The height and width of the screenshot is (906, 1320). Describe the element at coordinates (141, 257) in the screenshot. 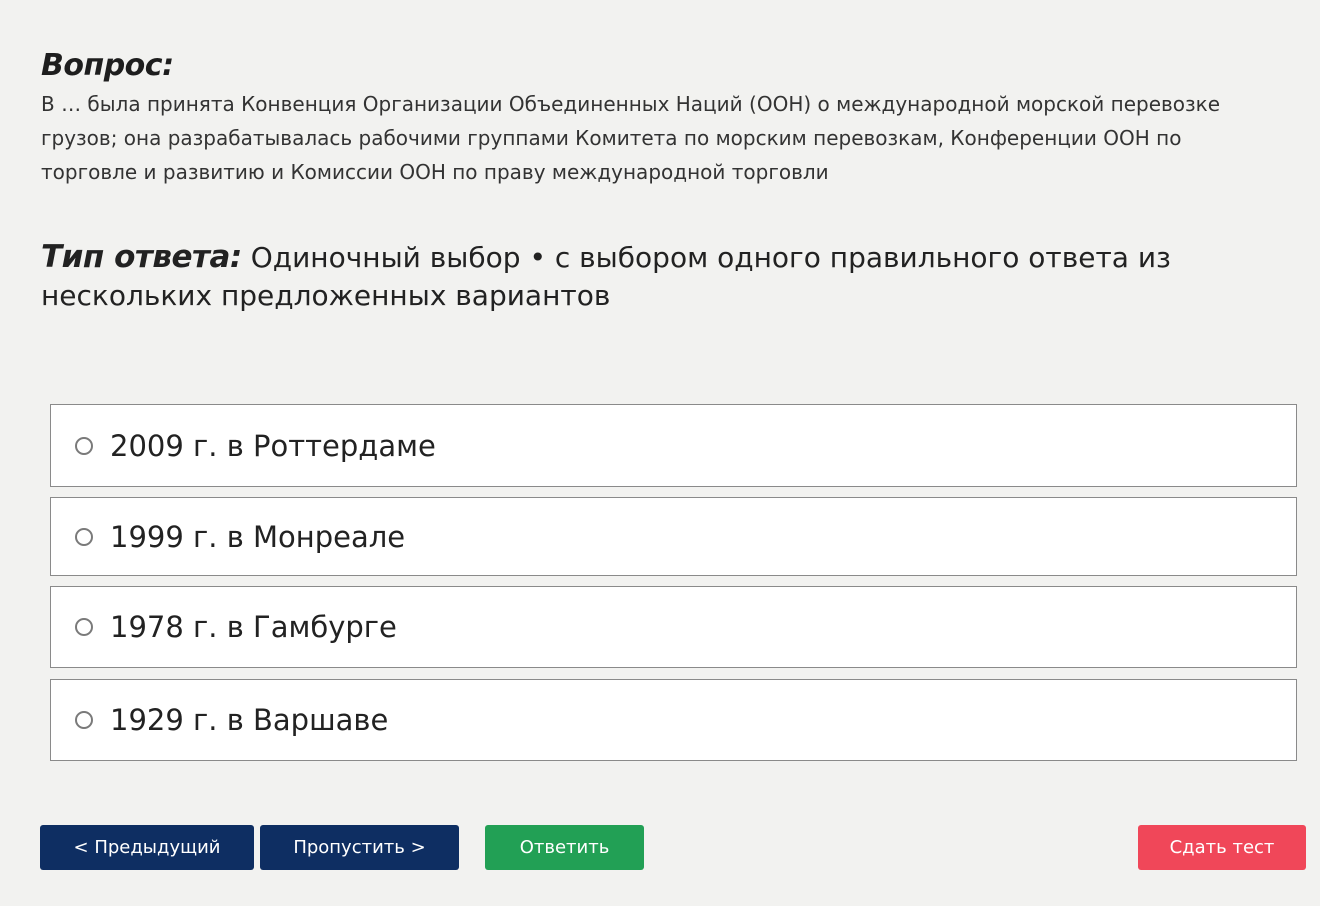

I see `answer-type-label: Тип ответа:` at that location.